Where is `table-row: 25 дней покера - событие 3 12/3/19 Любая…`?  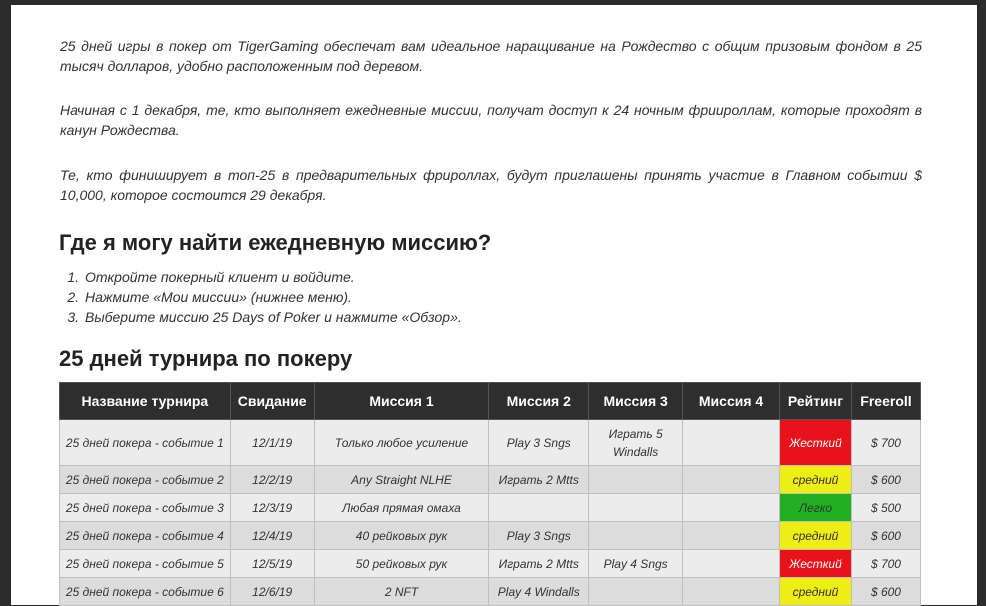 table-row: 25 дней покера - событие 3 12/3/19 Любая… is located at coordinates (490, 507).